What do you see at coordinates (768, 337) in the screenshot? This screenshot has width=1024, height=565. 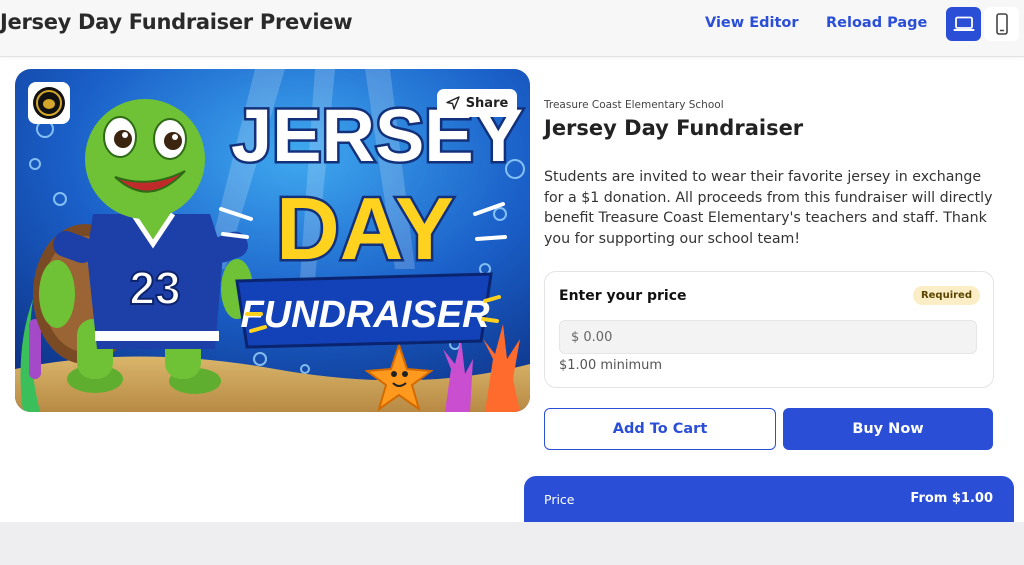 I see `price-input` at bounding box center [768, 337].